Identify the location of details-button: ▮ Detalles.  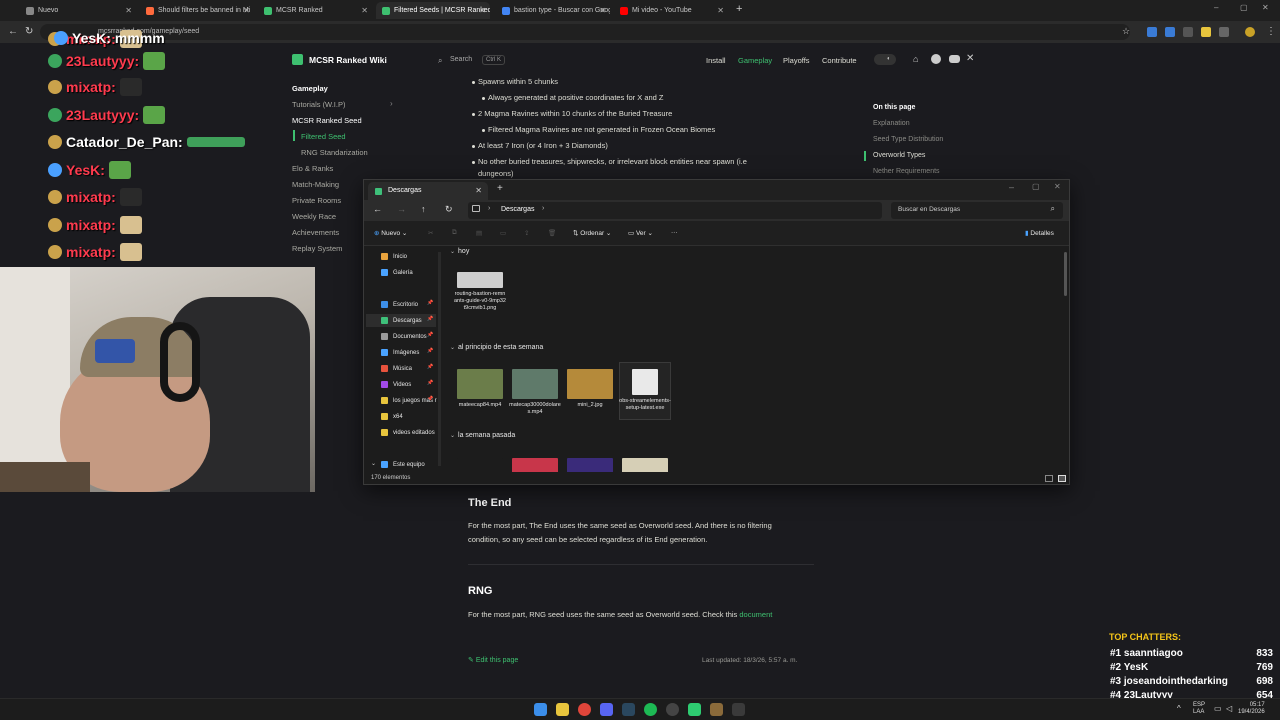
(1039, 233).